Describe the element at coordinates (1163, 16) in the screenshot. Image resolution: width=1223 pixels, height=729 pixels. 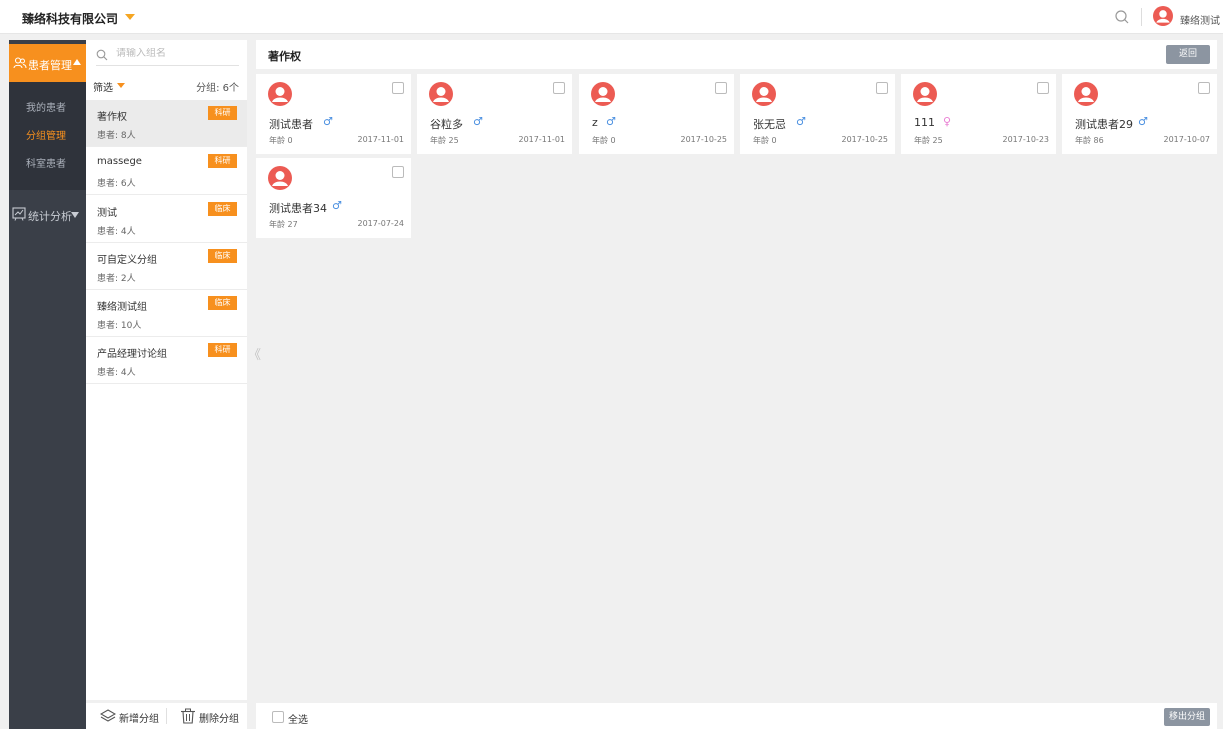
I see `user-avatar-icon` at that location.